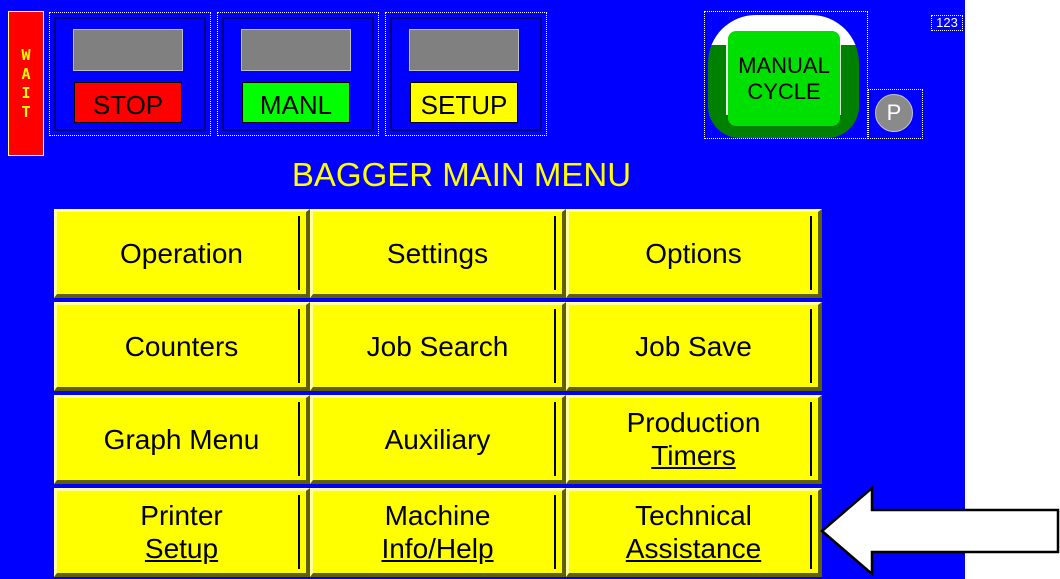  I want to click on graph-menu-button: Graph Menu, so click(182, 439).